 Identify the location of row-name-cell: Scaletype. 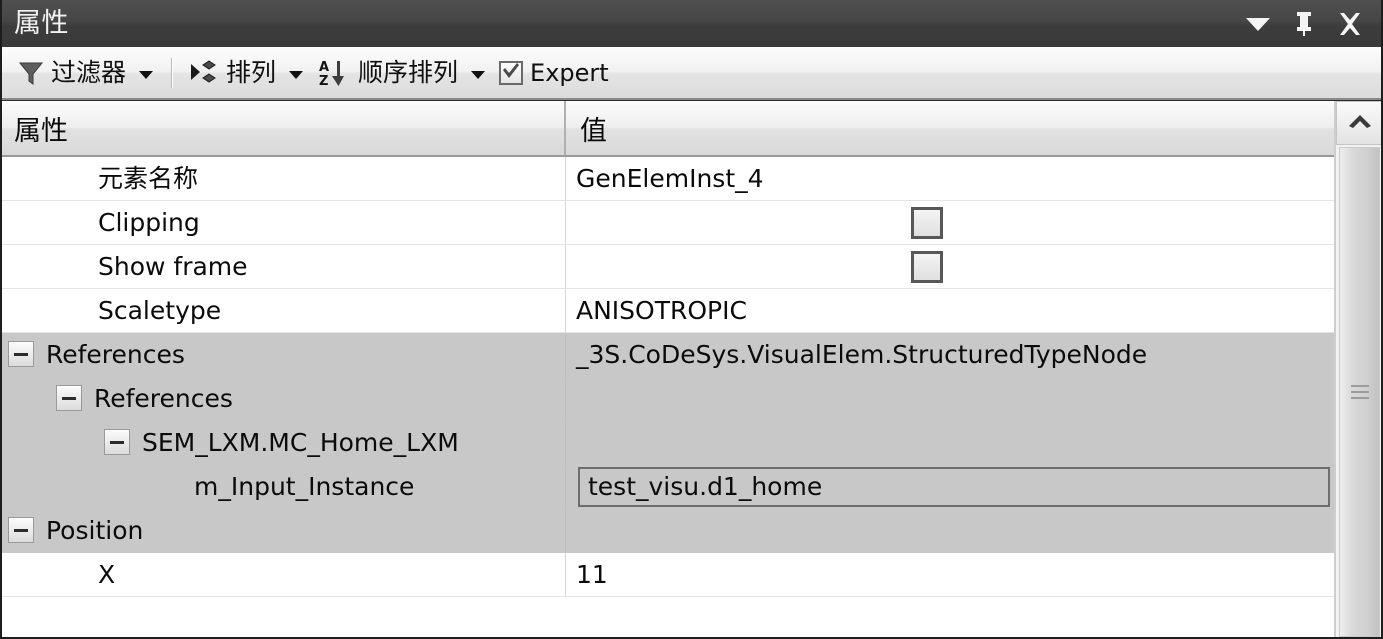
(283, 310).